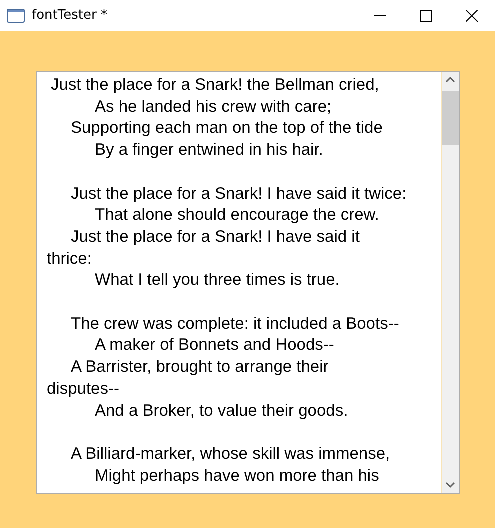 This screenshot has width=495, height=528. What do you see at coordinates (235, 323) in the screenshot?
I see `text-line: The crew was complete: it included a Boots--` at bounding box center [235, 323].